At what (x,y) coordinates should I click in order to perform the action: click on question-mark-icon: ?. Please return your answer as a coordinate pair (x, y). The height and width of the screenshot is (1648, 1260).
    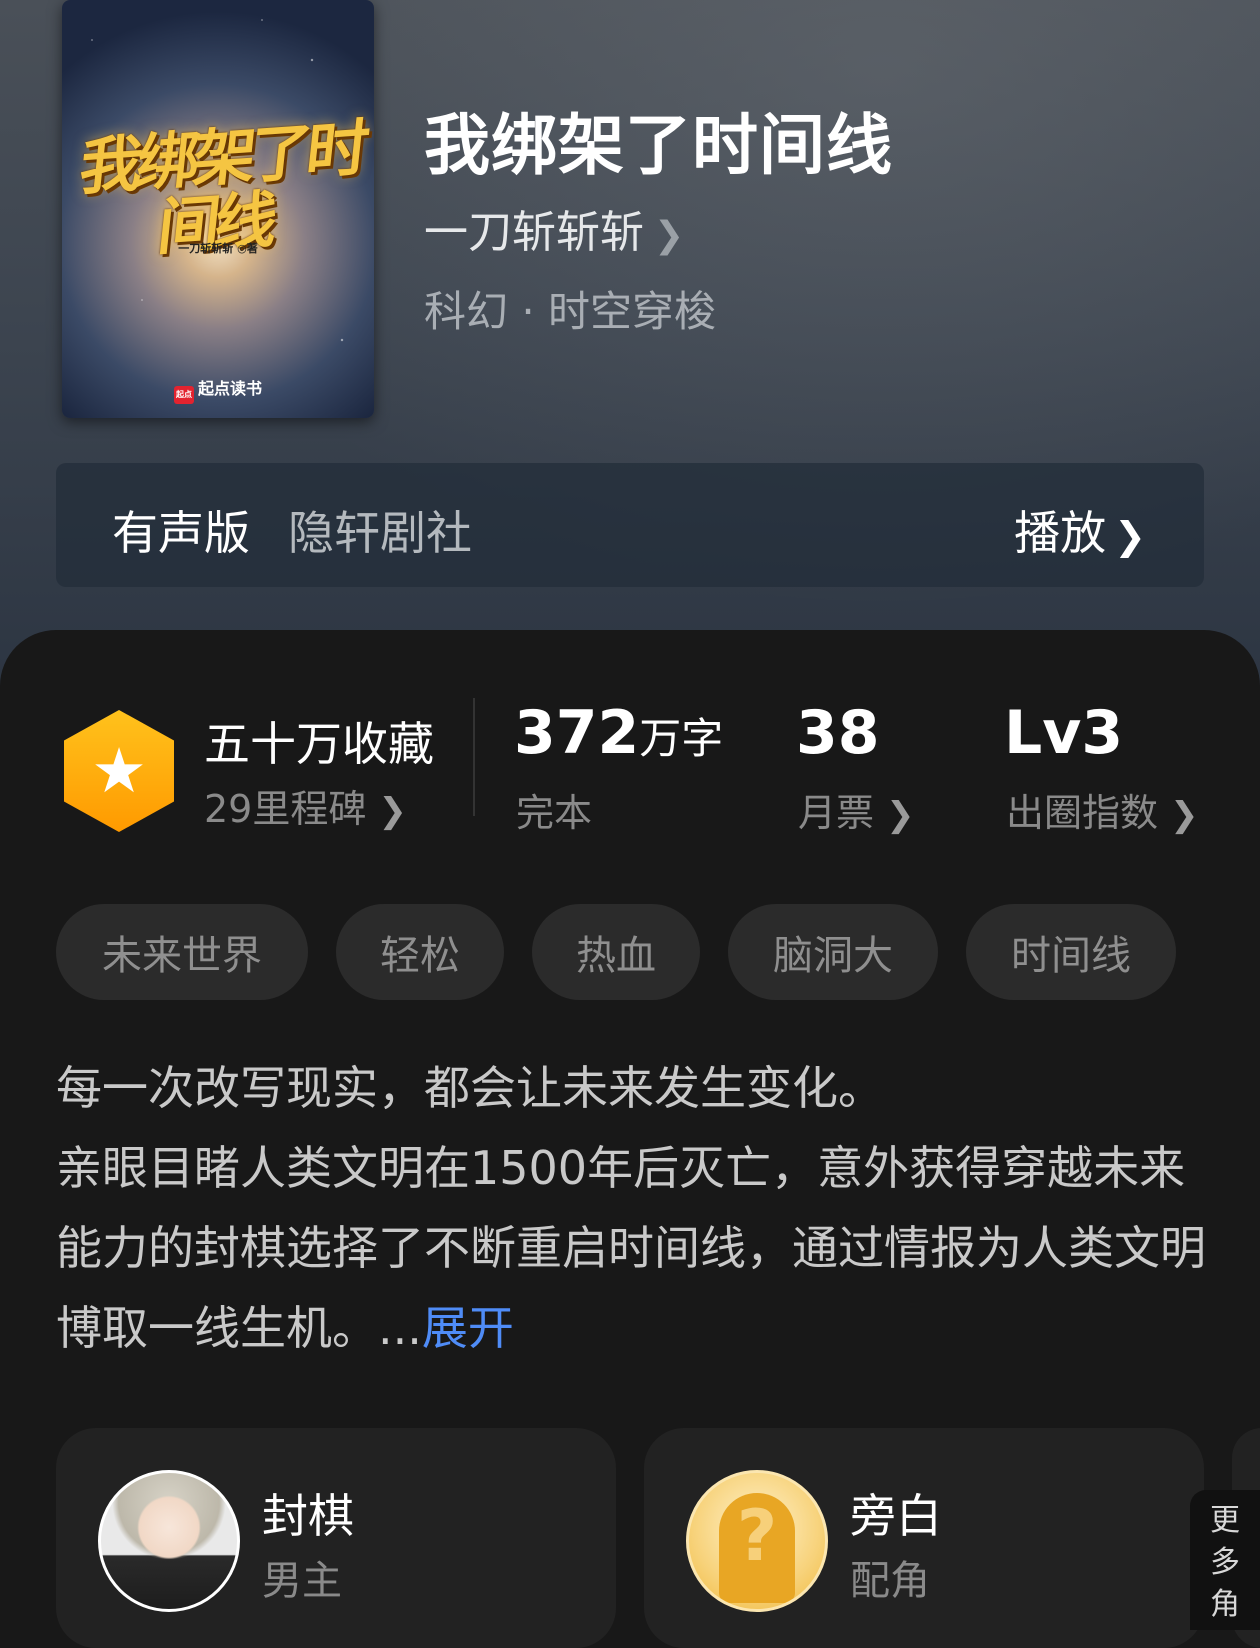
    Looking at the image, I should click on (757, 1536).